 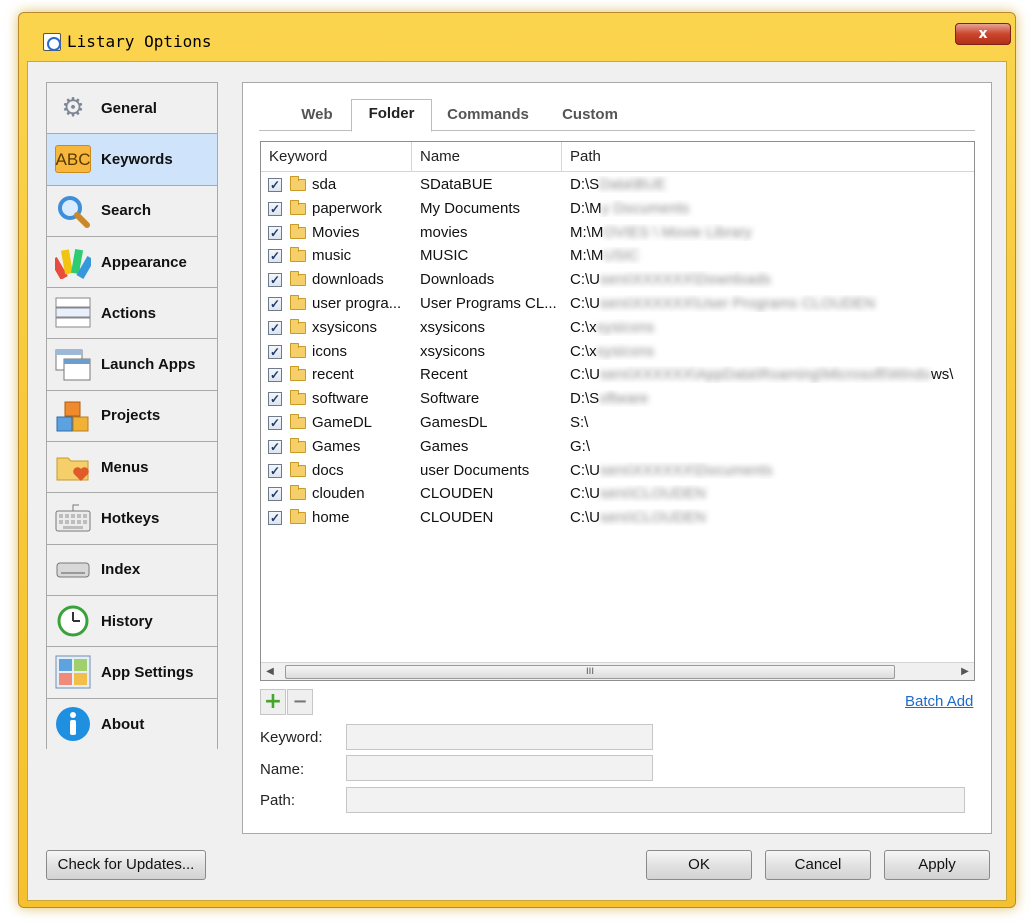 What do you see at coordinates (345, 327) in the screenshot?
I see `row-keyword: xsysicons` at bounding box center [345, 327].